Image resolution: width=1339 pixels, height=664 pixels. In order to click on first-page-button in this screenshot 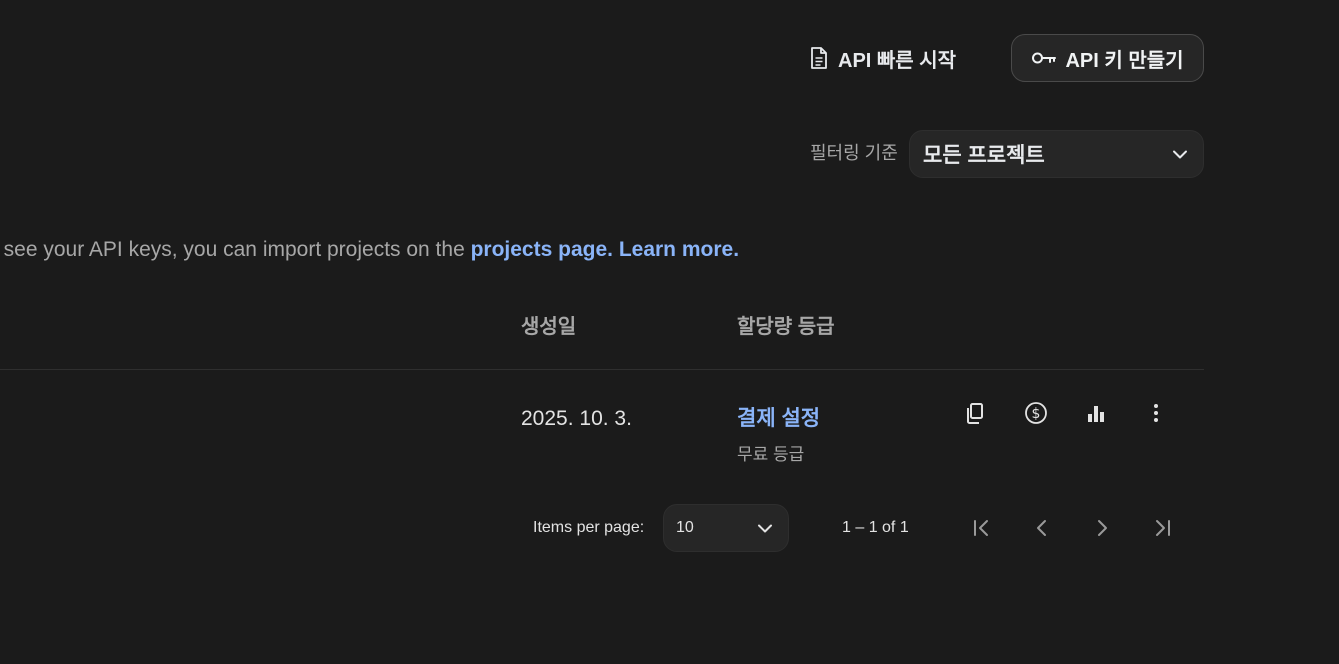, I will do `click(982, 528)`.